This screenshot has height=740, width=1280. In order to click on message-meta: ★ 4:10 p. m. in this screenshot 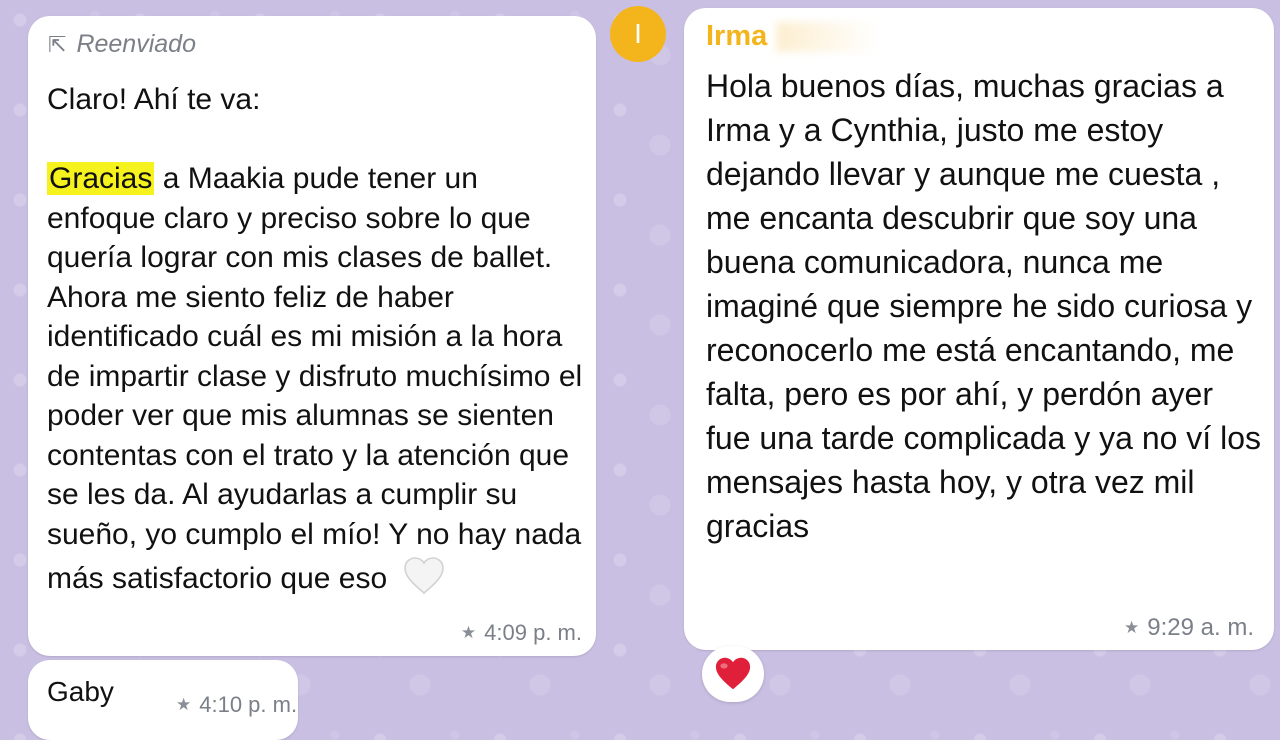, I will do `click(236, 705)`.